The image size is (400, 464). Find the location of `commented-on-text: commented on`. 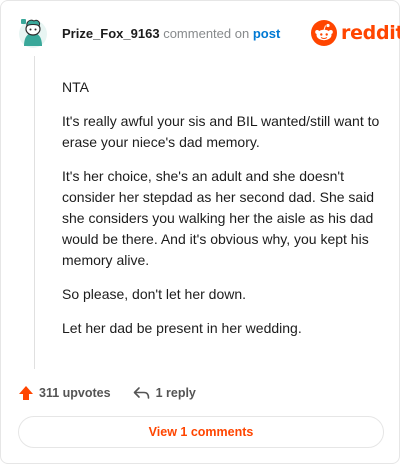

commented-on-text: commented on is located at coordinates (206, 33).